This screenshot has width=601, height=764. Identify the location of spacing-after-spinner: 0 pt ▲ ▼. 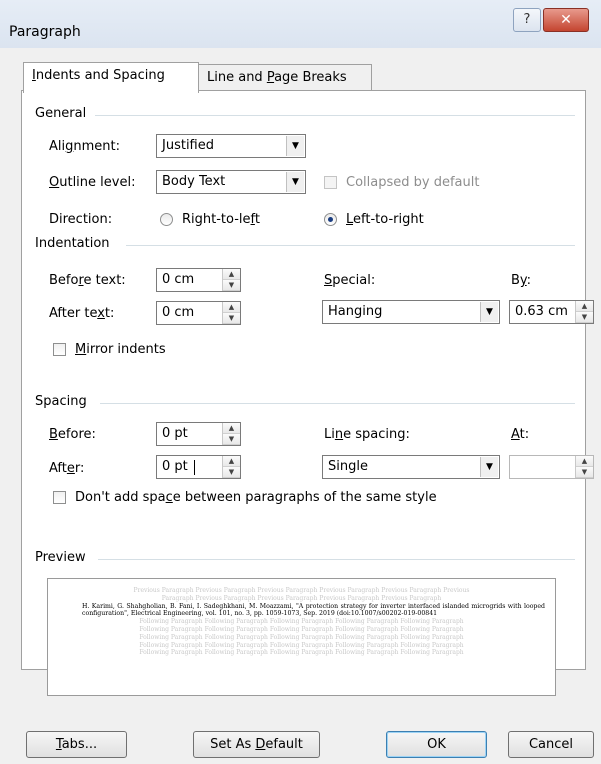
(198, 467).